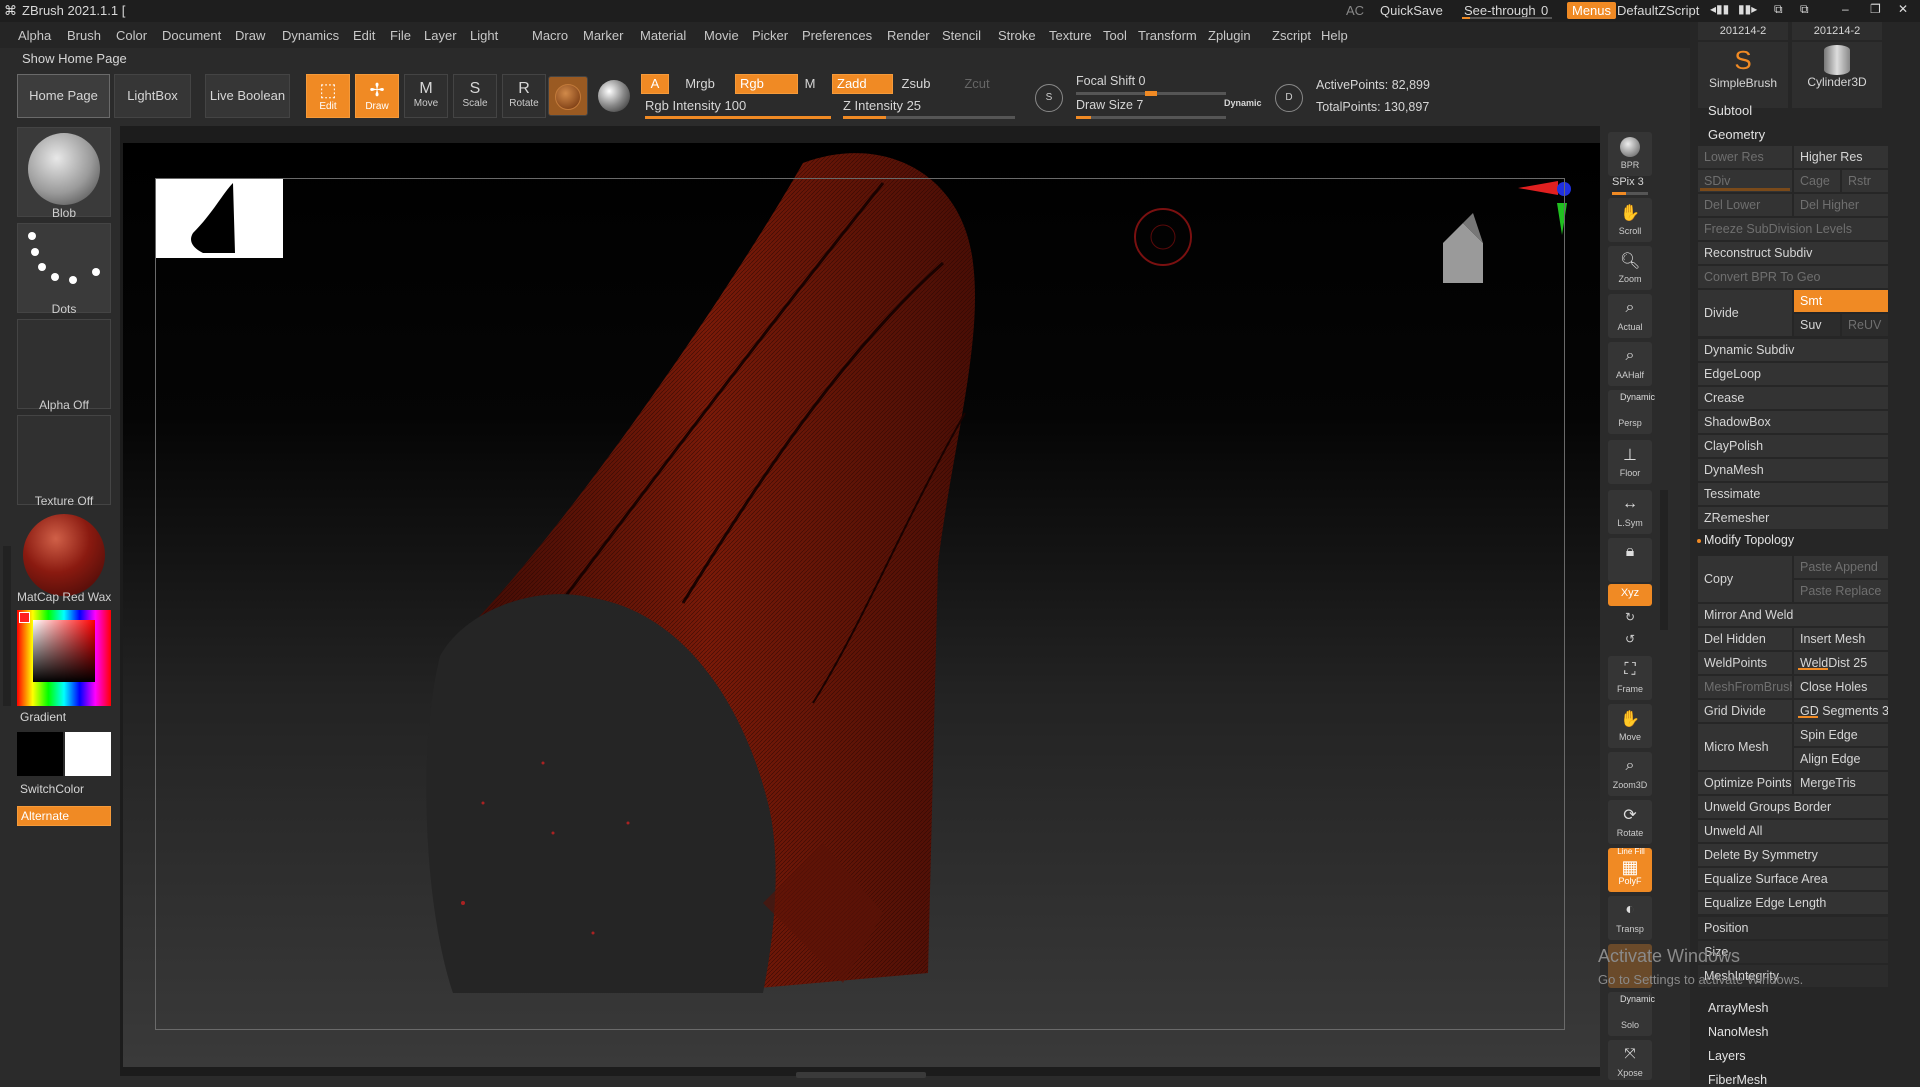 This screenshot has width=1920, height=1087. I want to click on claypolish-section: ClayPolish, so click(1793, 446).